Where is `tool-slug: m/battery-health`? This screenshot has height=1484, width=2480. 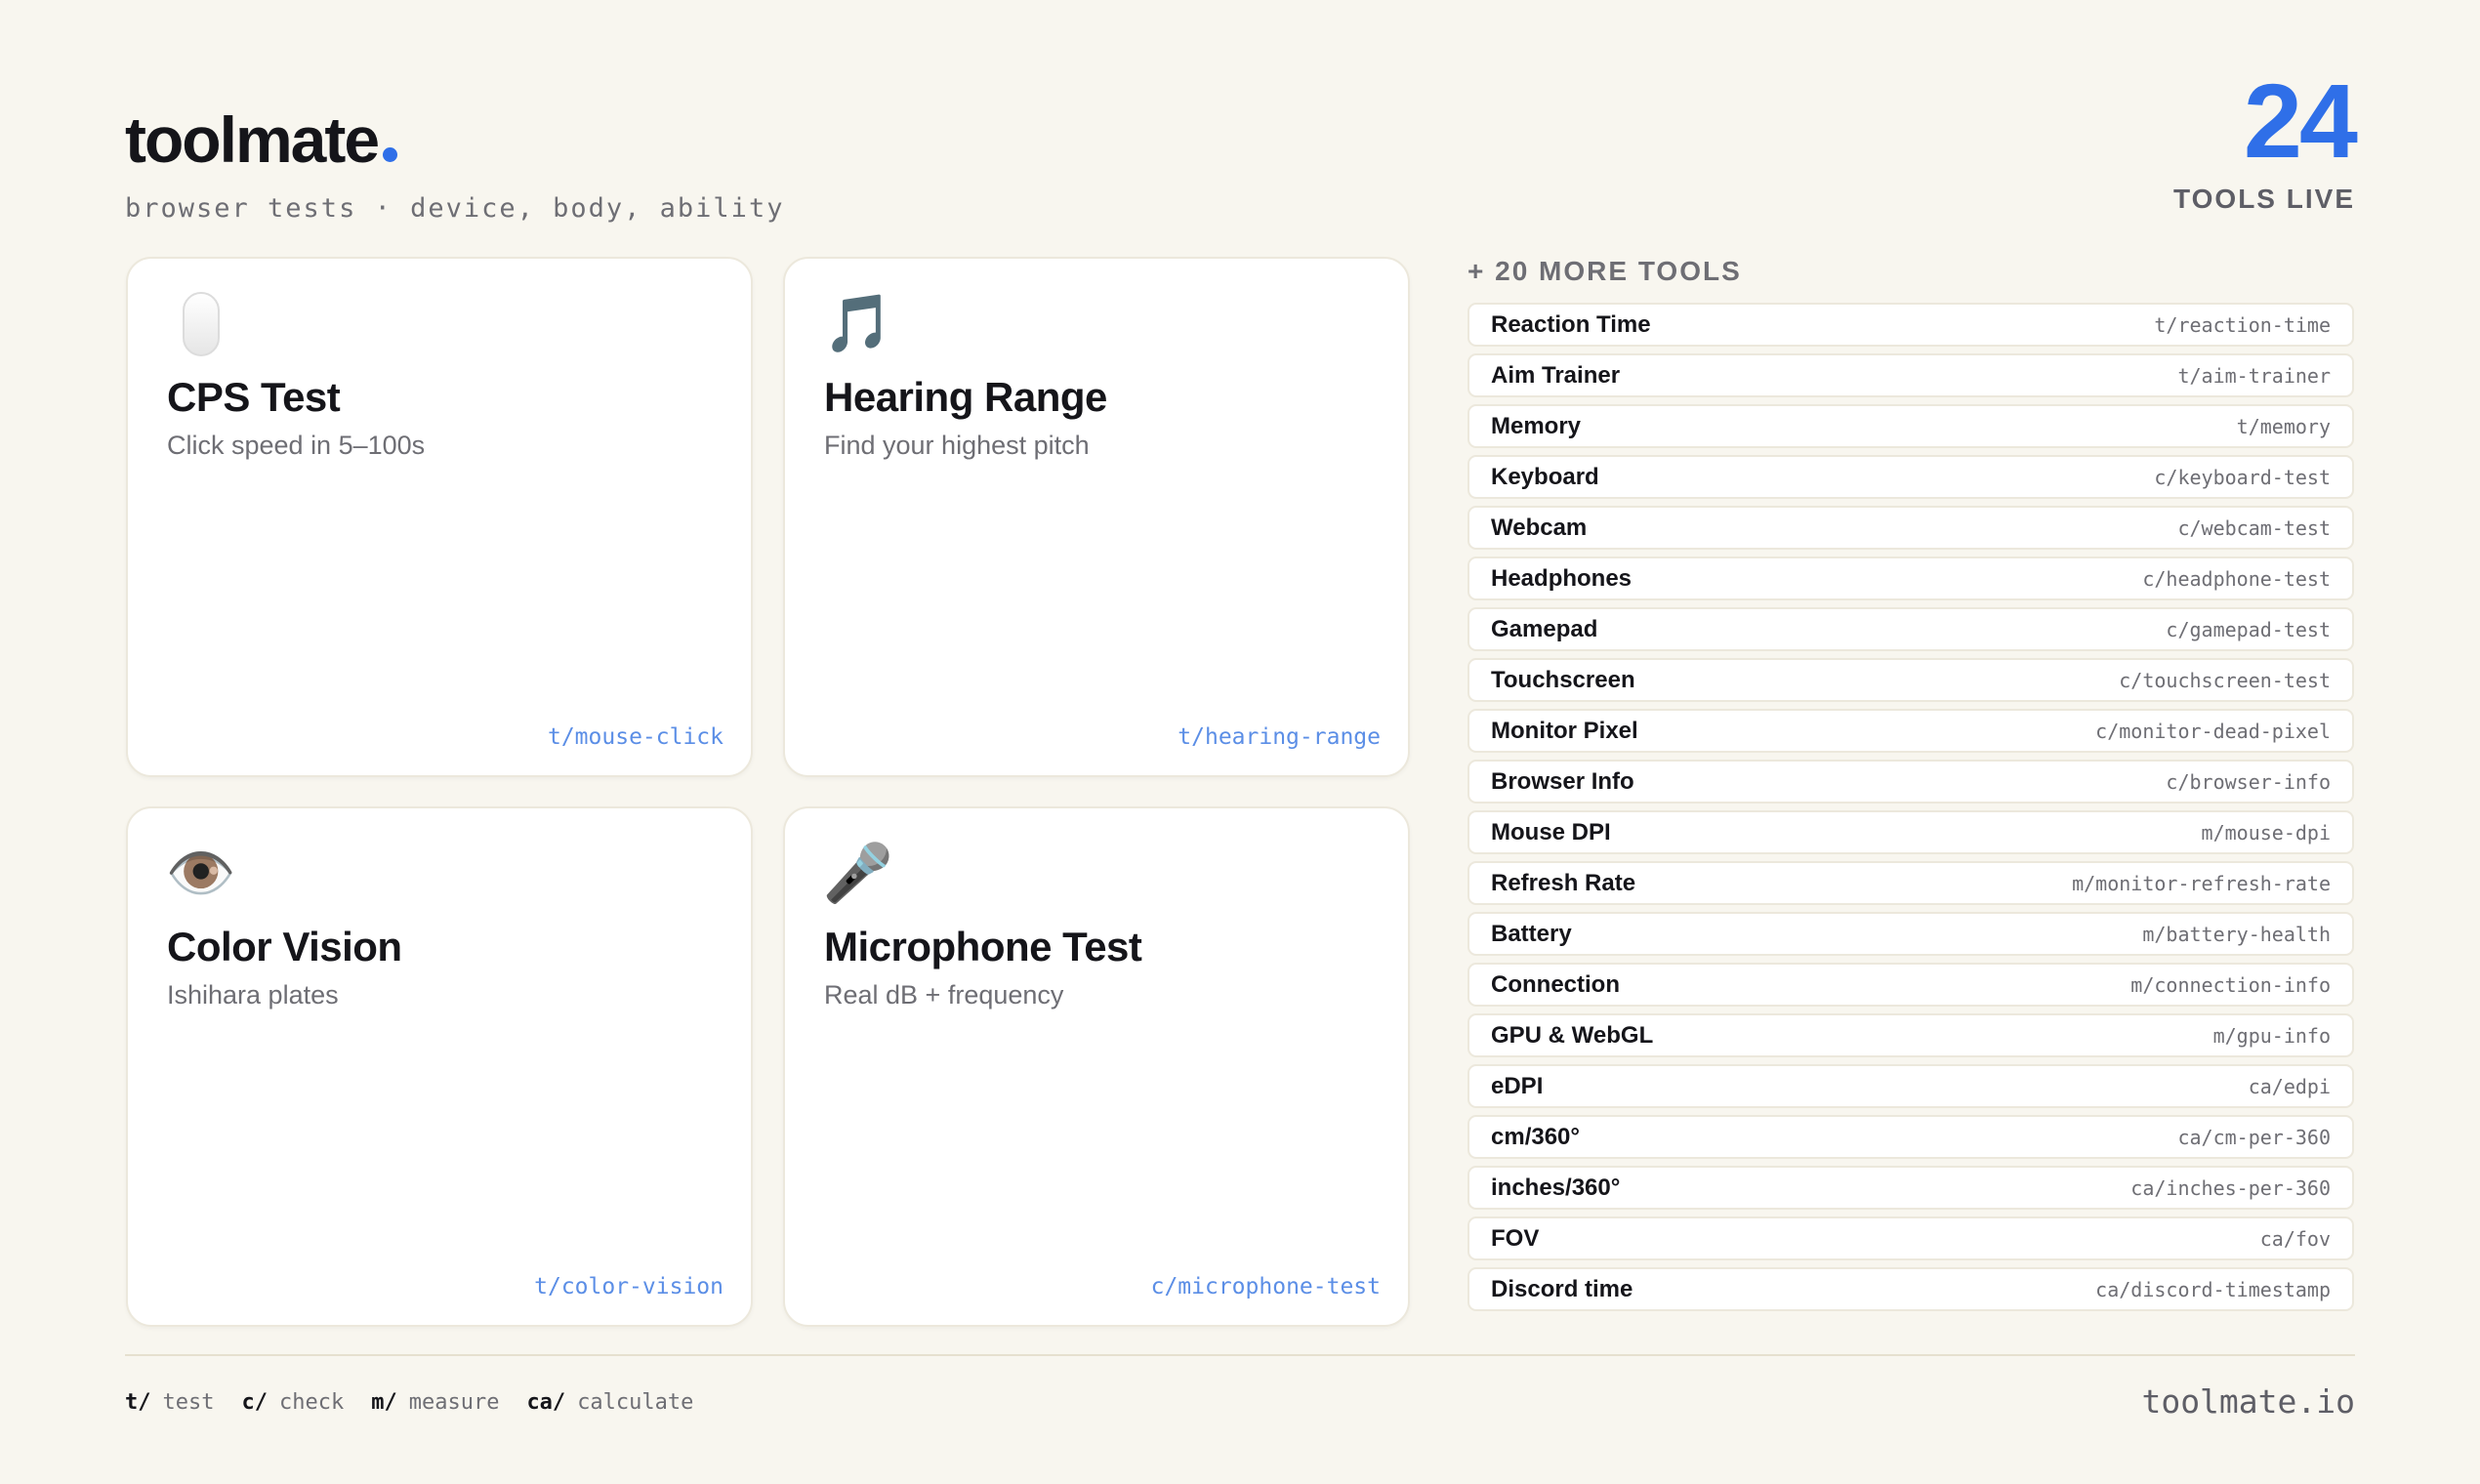 tool-slug: m/battery-health is located at coordinates (2236, 934).